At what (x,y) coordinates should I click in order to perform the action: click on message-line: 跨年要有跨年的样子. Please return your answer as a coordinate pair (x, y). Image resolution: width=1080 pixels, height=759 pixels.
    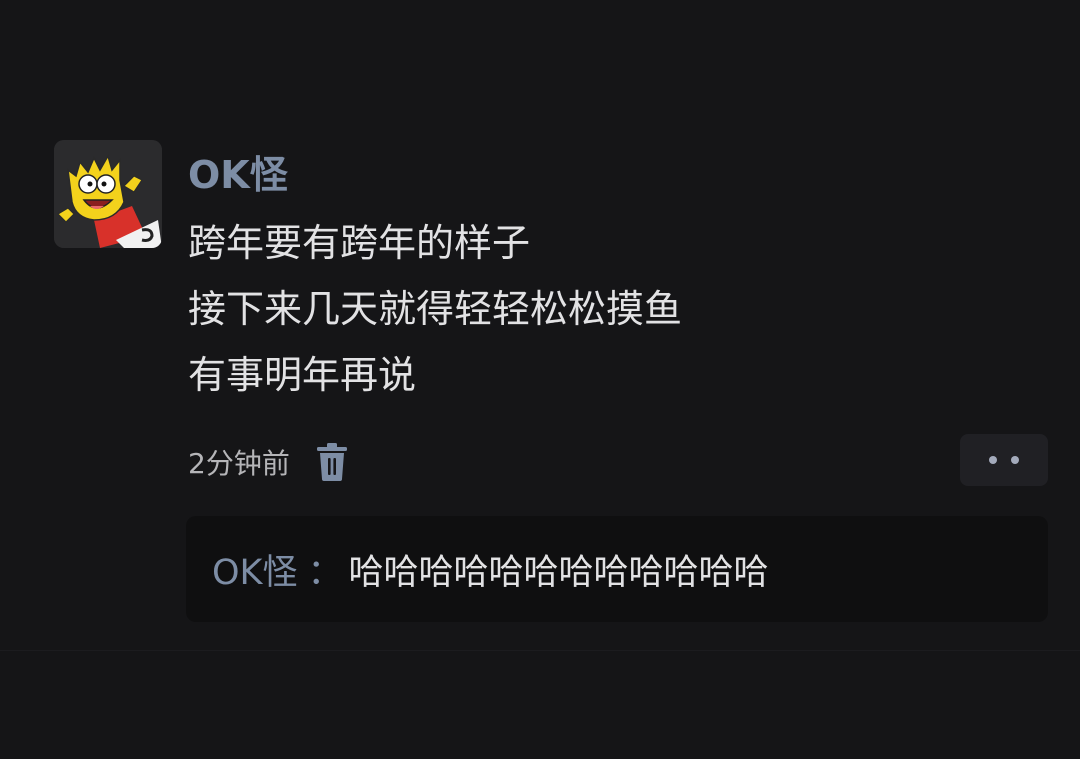
    Looking at the image, I should click on (359, 243).